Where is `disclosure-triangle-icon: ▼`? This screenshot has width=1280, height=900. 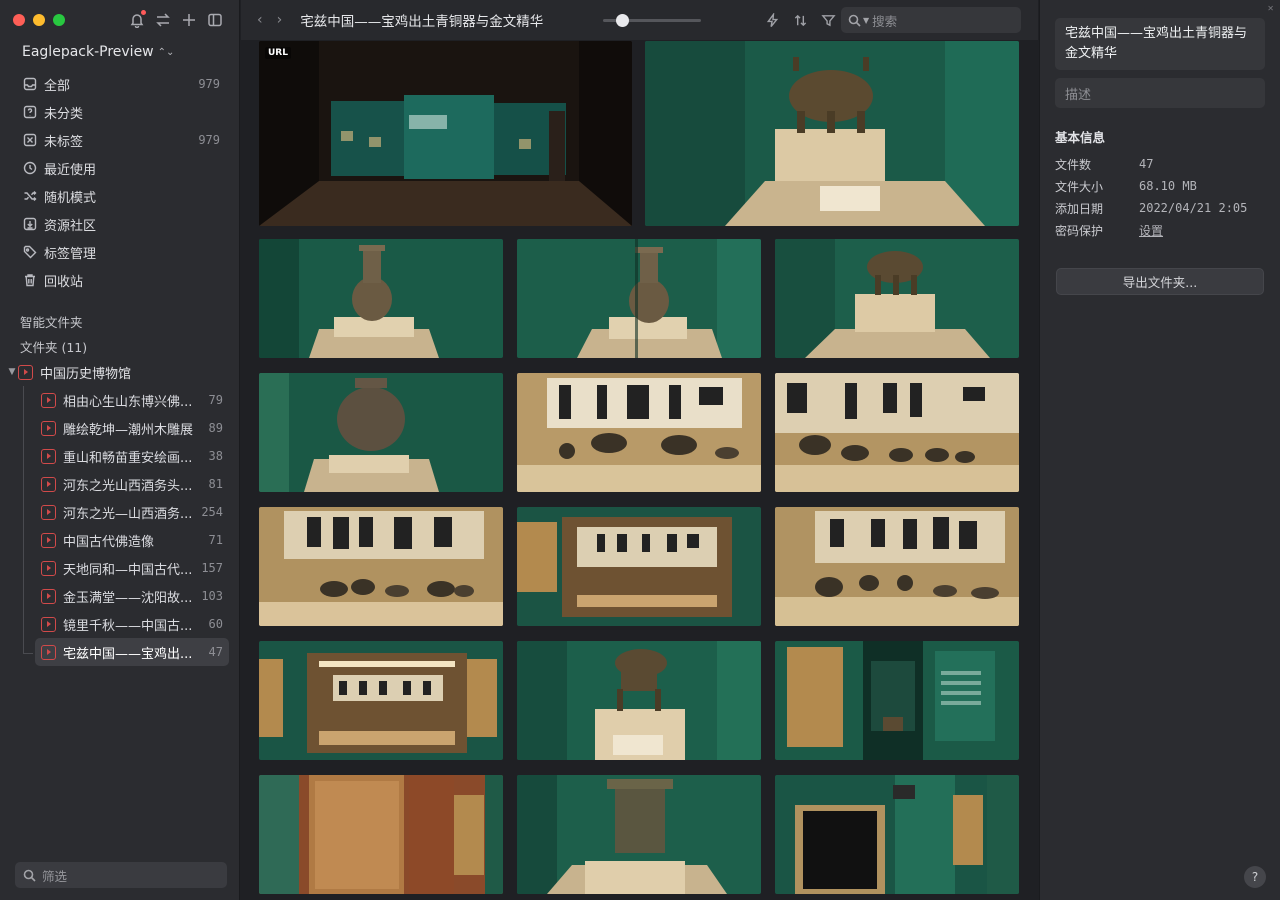 disclosure-triangle-icon: ▼ is located at coordinates (12, 372).